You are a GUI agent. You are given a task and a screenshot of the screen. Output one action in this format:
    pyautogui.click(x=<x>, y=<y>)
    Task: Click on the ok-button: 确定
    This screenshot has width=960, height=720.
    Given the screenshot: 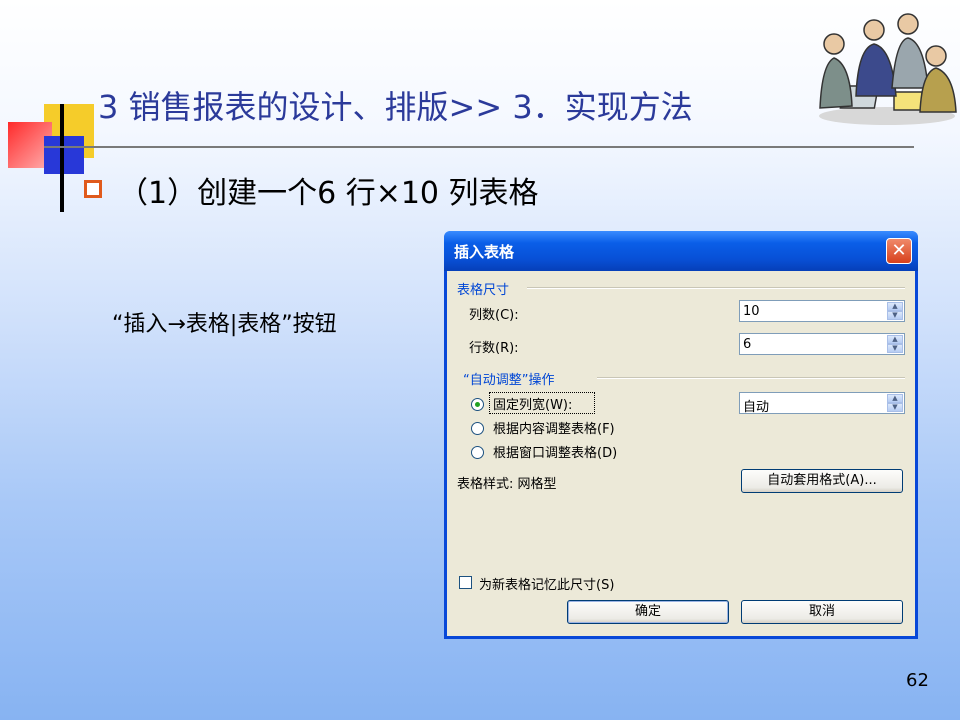 What is the action you would take?
    pyautogui.click(x=648, y=612)
    